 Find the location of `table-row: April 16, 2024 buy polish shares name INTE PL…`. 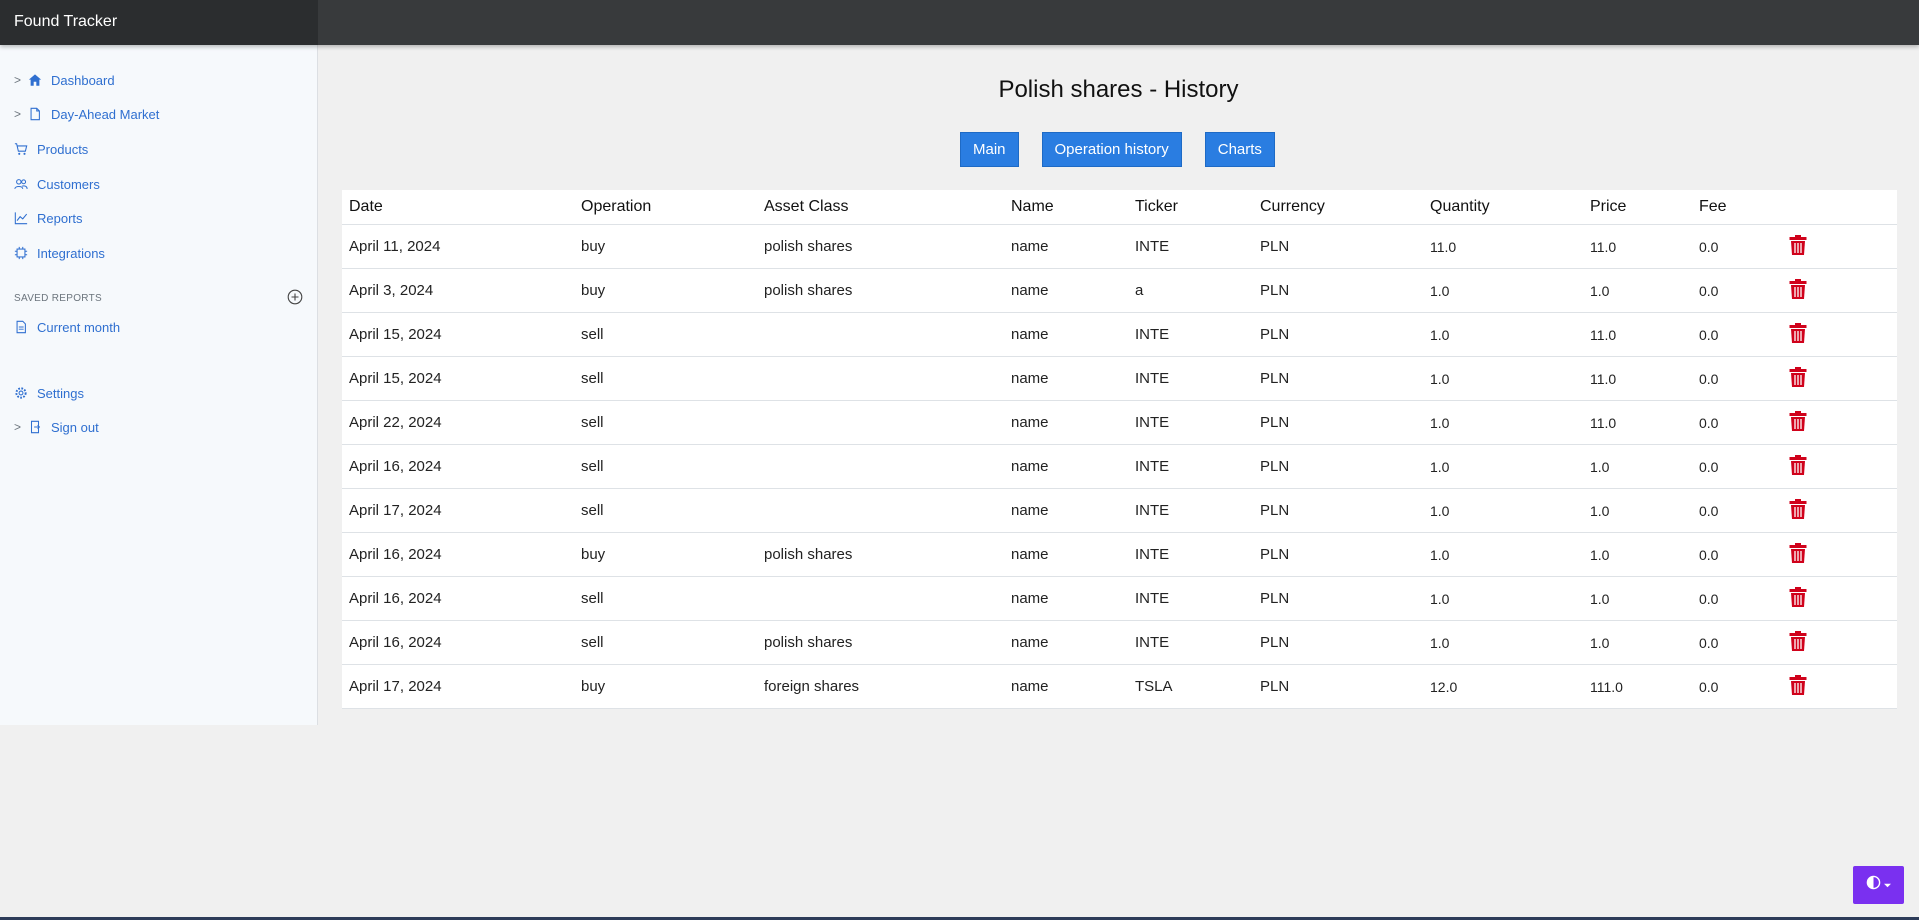

table-row: April 16, 2024 buy polish shares name INTE PL… is located at coordinates (1119, 554).